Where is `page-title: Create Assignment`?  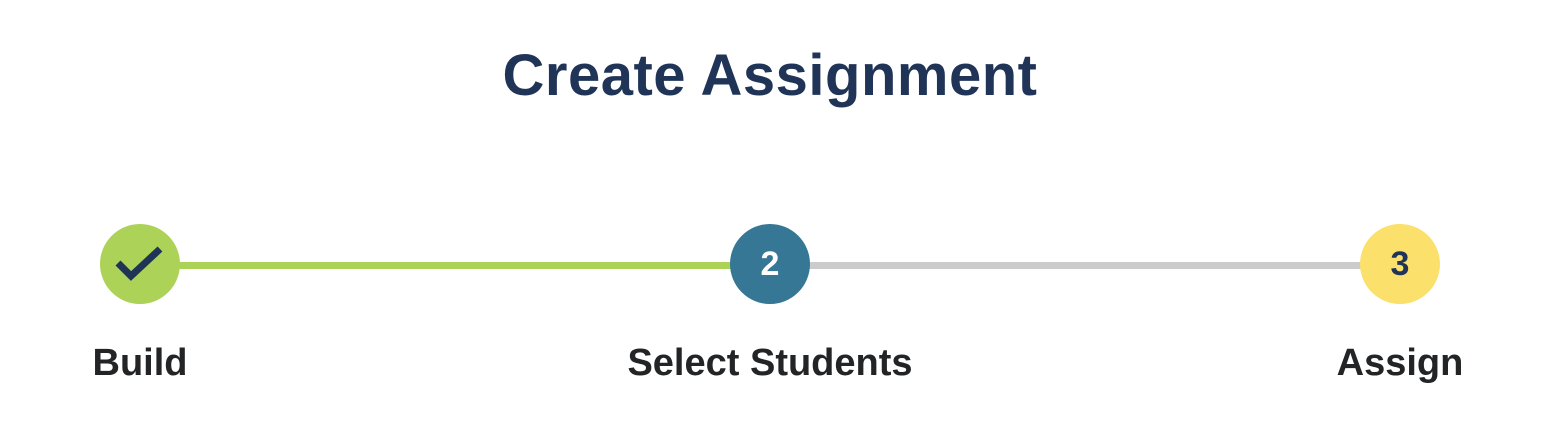
page-title: Create Assignment is located at coordinates (770, 75).